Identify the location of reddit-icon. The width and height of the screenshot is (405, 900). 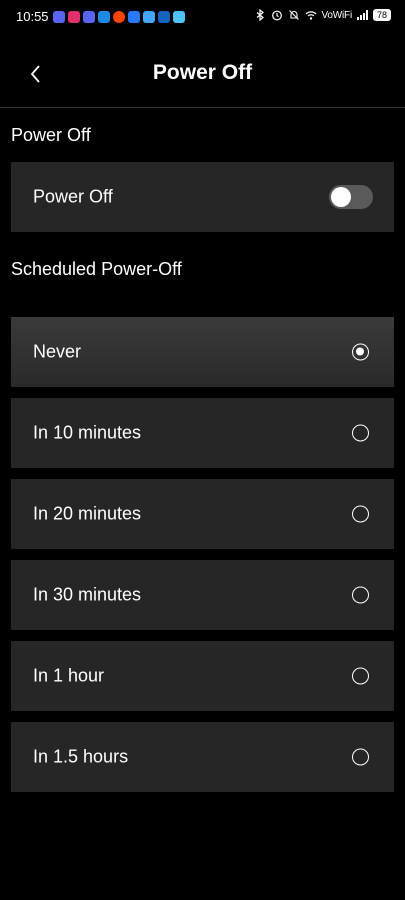
(119, 17).